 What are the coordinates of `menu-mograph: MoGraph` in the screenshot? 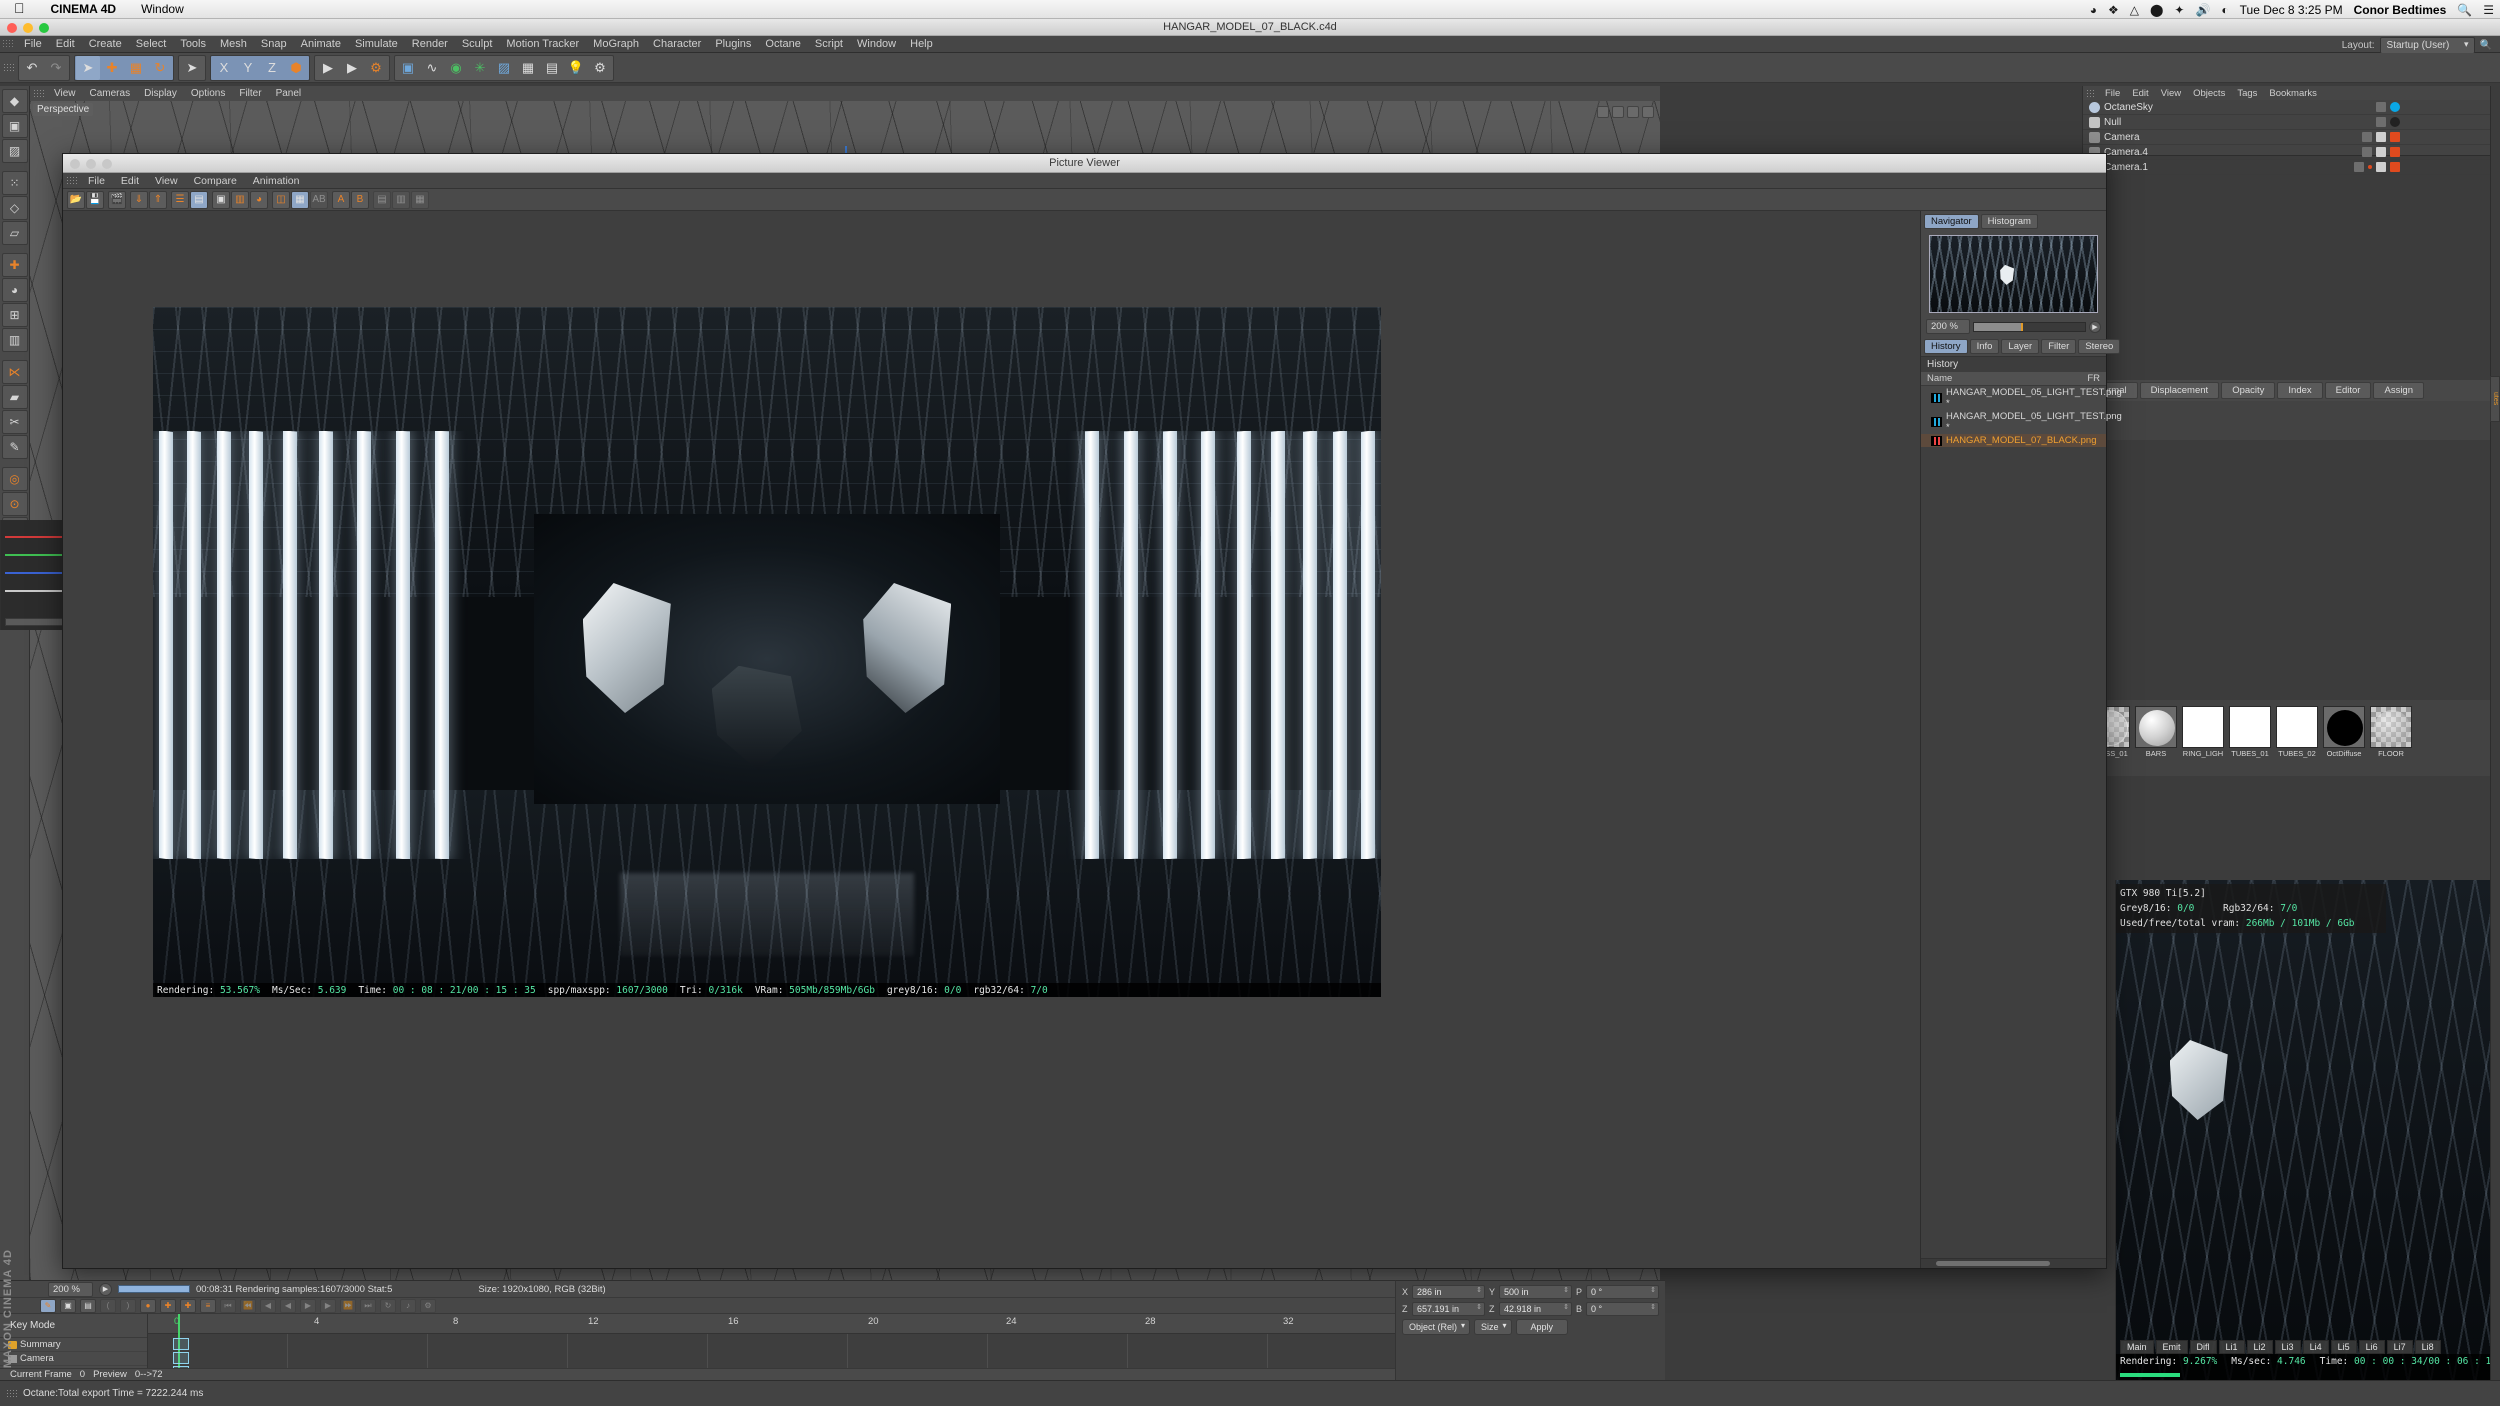 It's located at (616, 44).